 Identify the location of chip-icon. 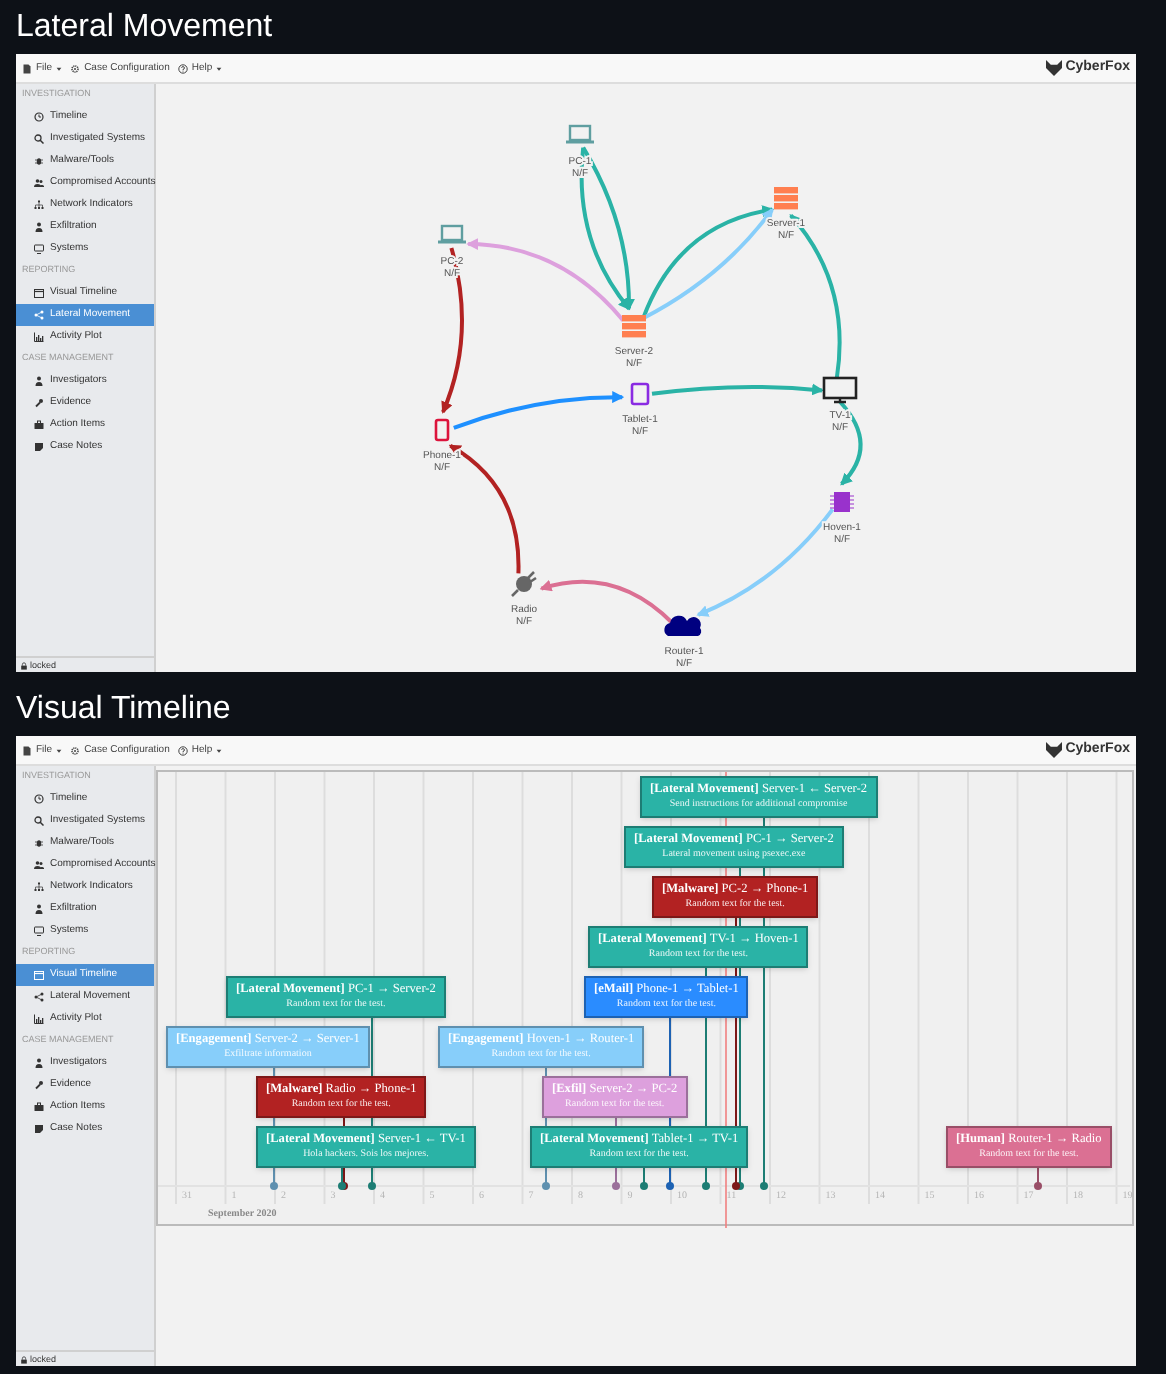
(842, 502).